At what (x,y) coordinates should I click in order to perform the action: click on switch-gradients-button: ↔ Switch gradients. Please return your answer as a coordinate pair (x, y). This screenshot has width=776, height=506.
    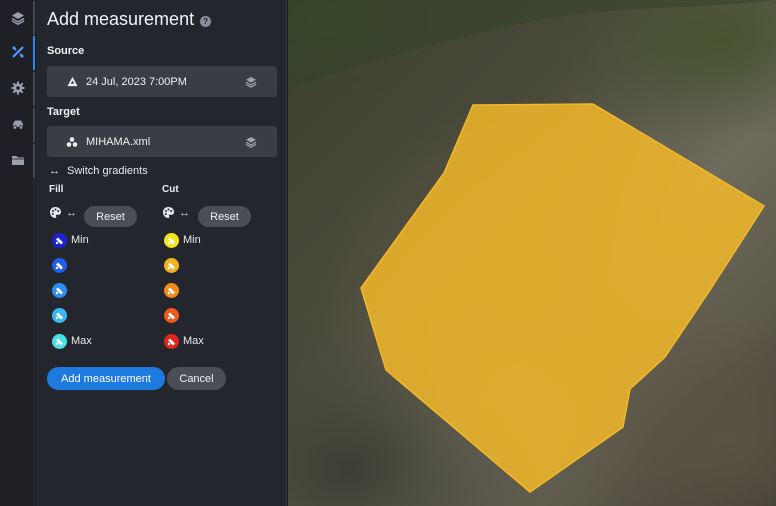
    Looking at the image, I should click on (98, 171).